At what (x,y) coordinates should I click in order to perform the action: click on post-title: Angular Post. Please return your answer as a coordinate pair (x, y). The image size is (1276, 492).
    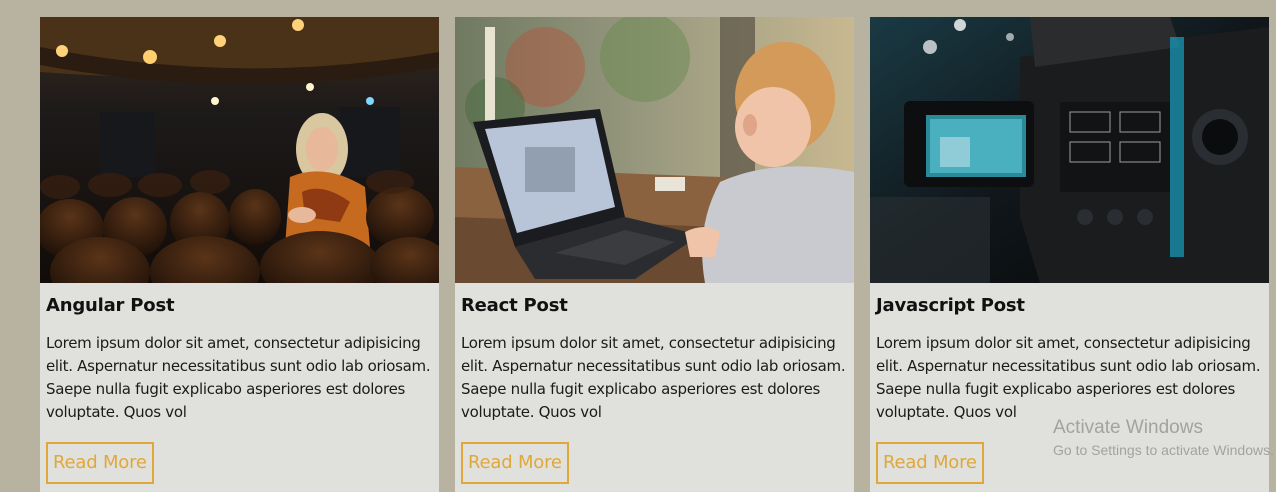
    Looking at the image, I should click on (110, 305).